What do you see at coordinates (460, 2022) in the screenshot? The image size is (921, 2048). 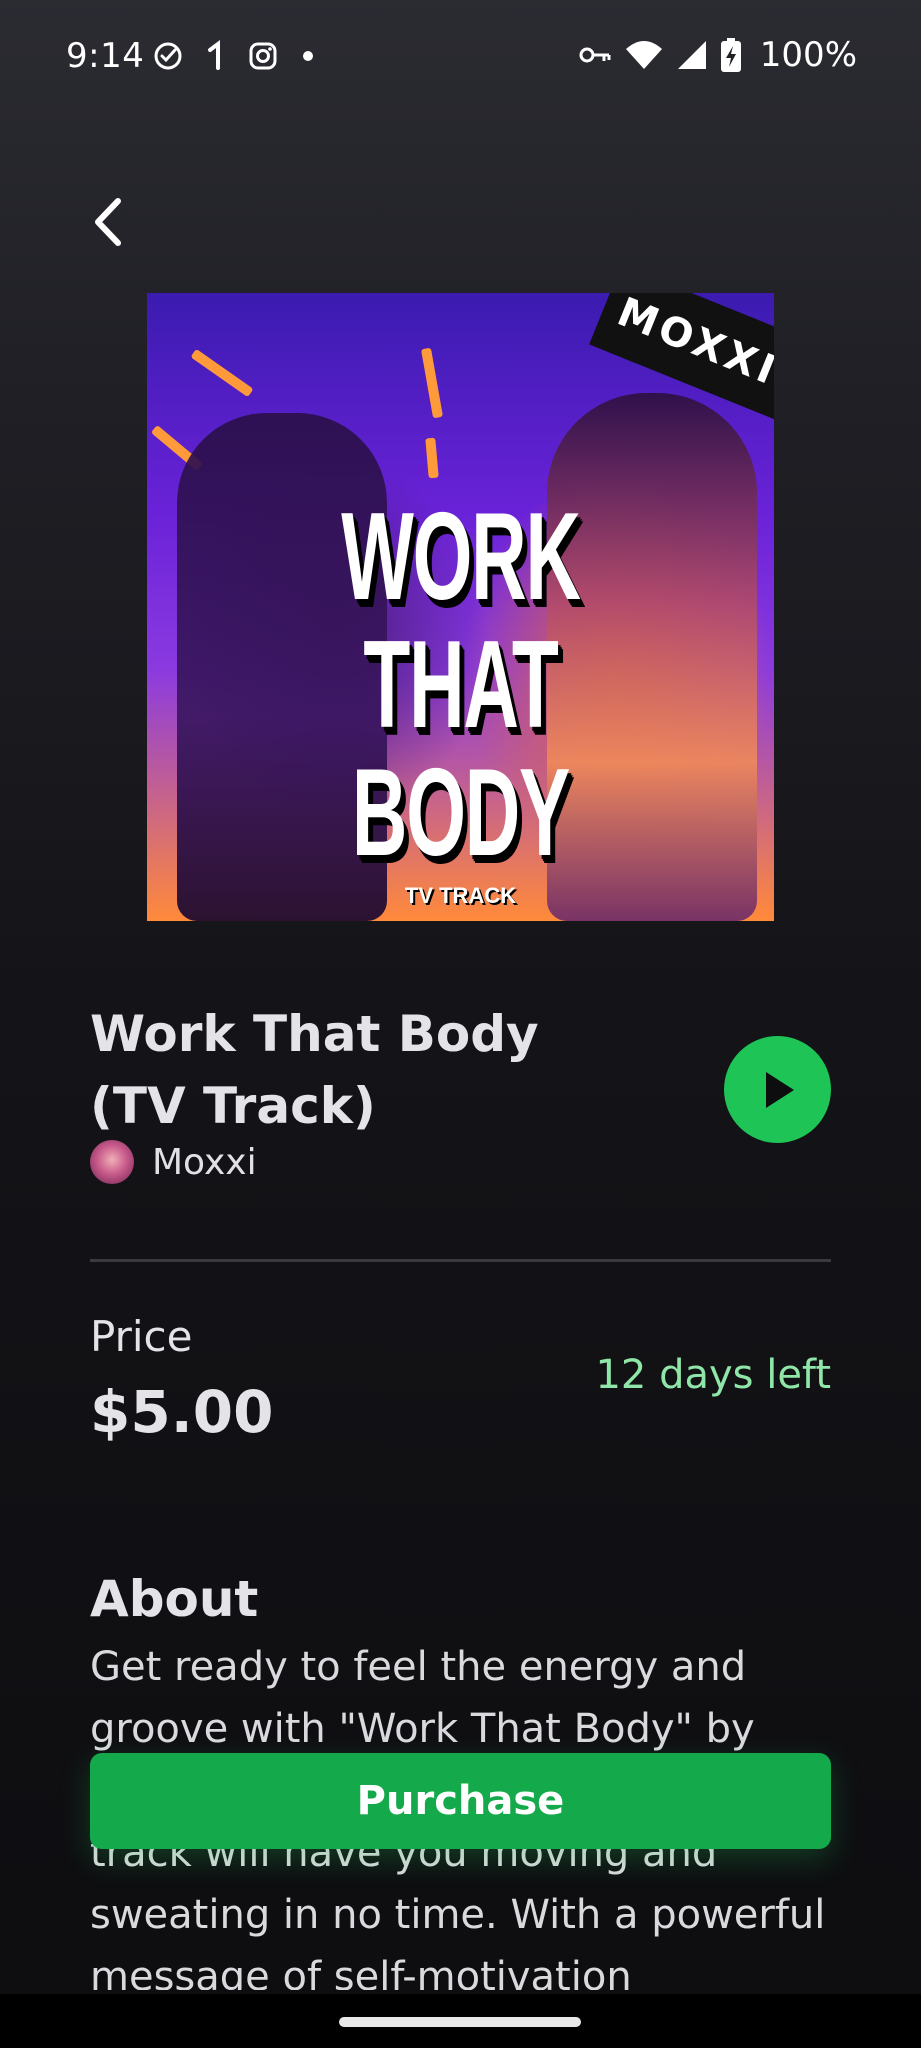 I see `home-gesture-handle` at bounding box center [460, 2022].